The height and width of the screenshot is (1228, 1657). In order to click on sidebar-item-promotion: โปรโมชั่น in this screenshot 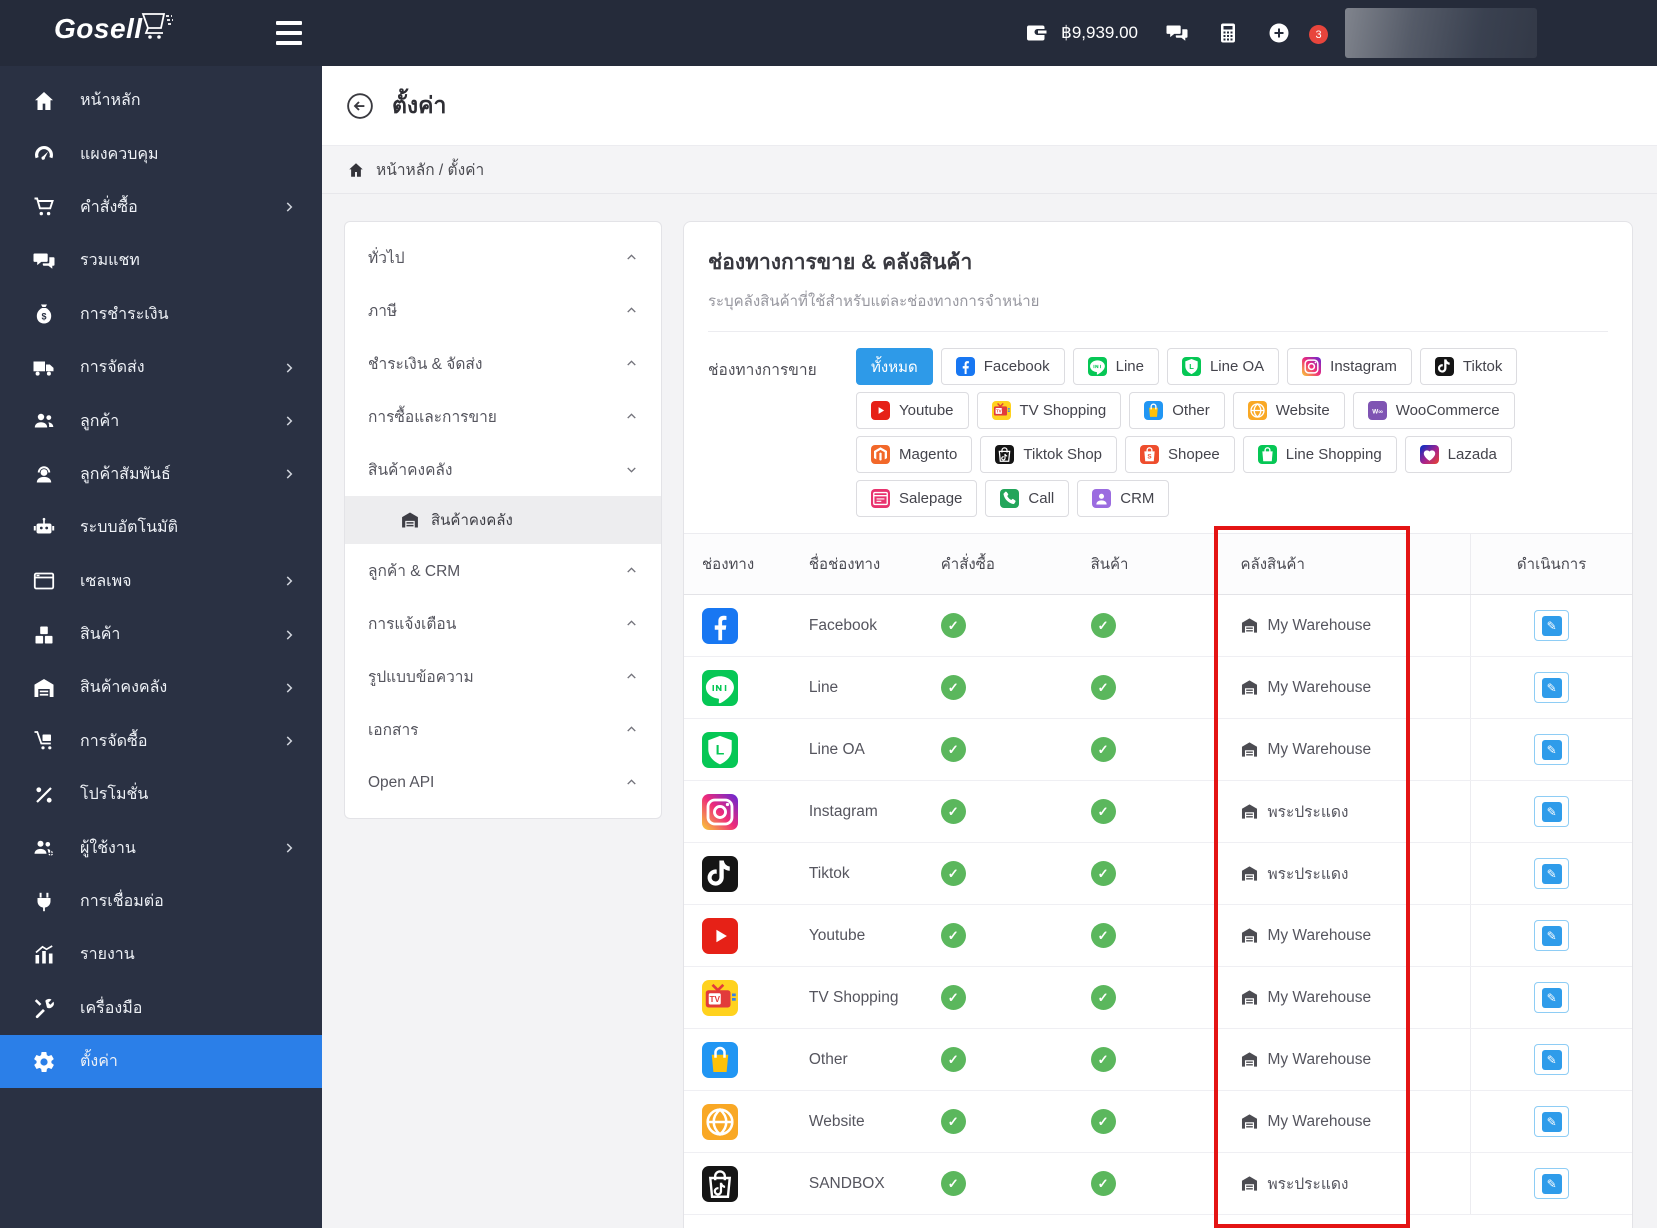, I will do `click(161, 794)`.